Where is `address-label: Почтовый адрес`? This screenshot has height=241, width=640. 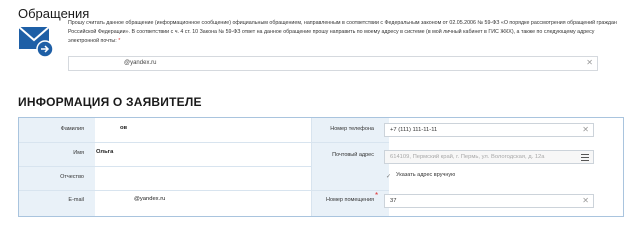
address-label: Почтовый адрес is located at coordinates (353, 155).